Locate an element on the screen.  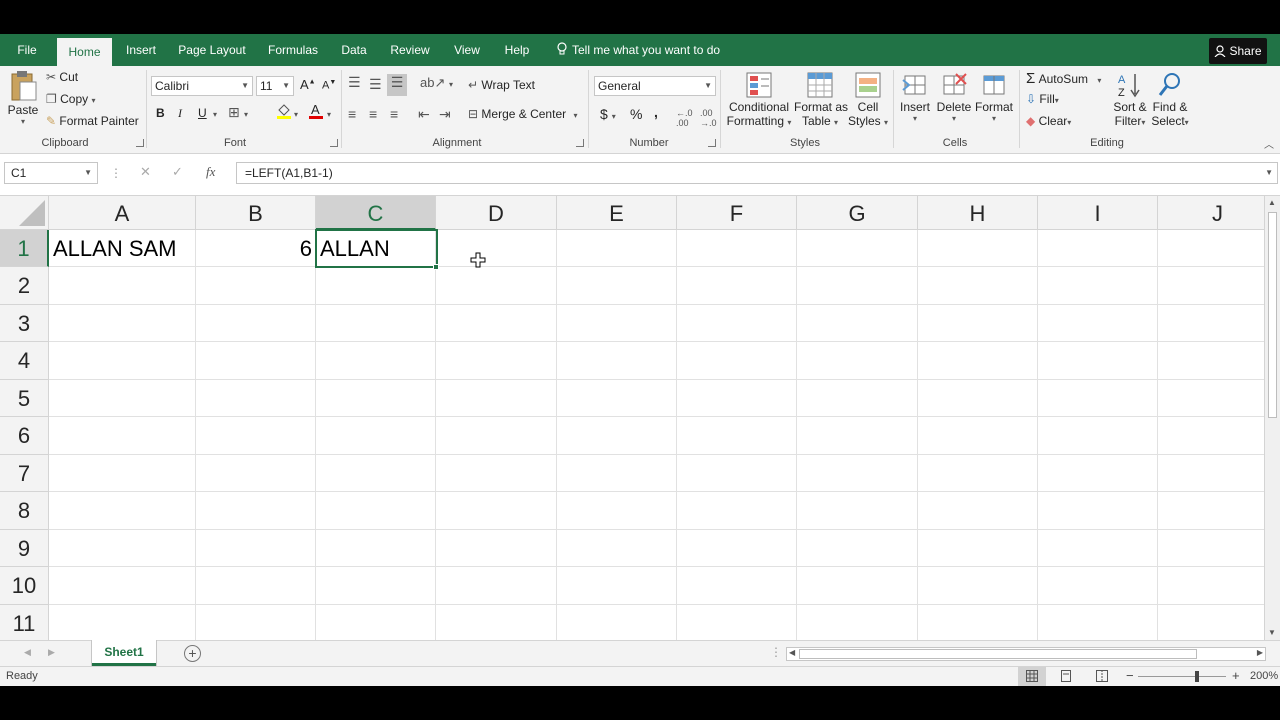
vertical-scrollbar: ▲ ▼ is located at coordinates (1272, 418).